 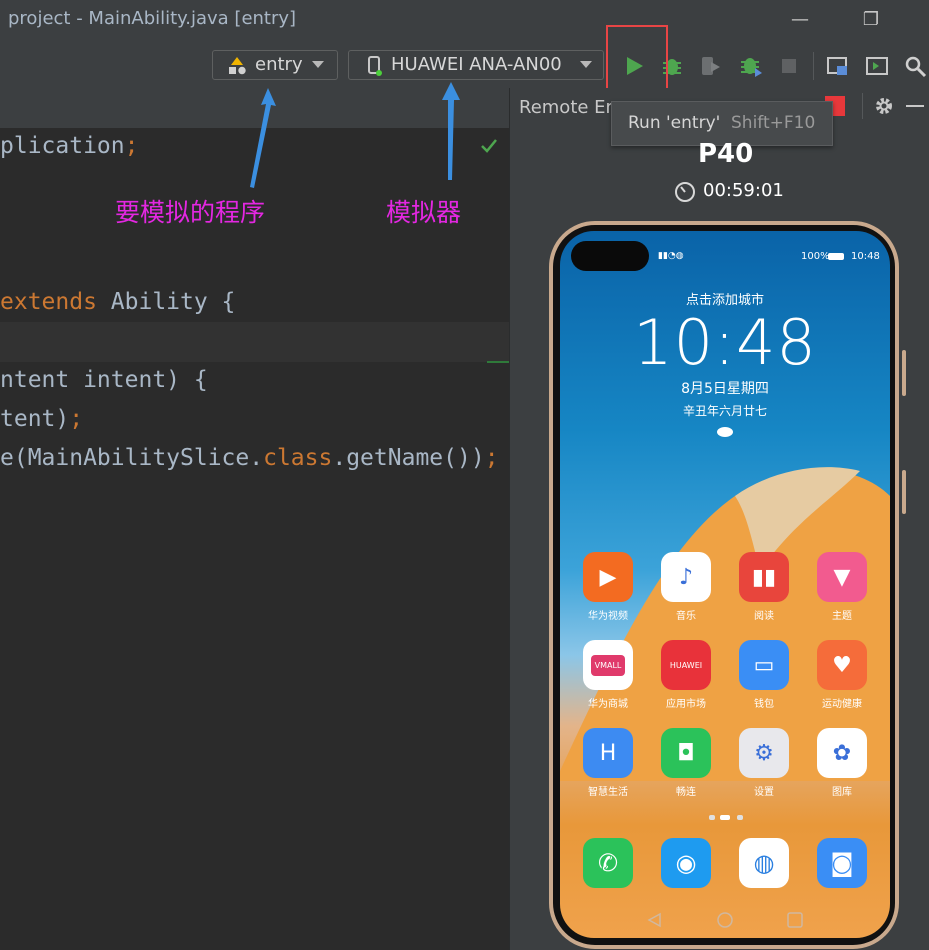 I want to click on messages-icon: ◉, so click(x=686, y=863).